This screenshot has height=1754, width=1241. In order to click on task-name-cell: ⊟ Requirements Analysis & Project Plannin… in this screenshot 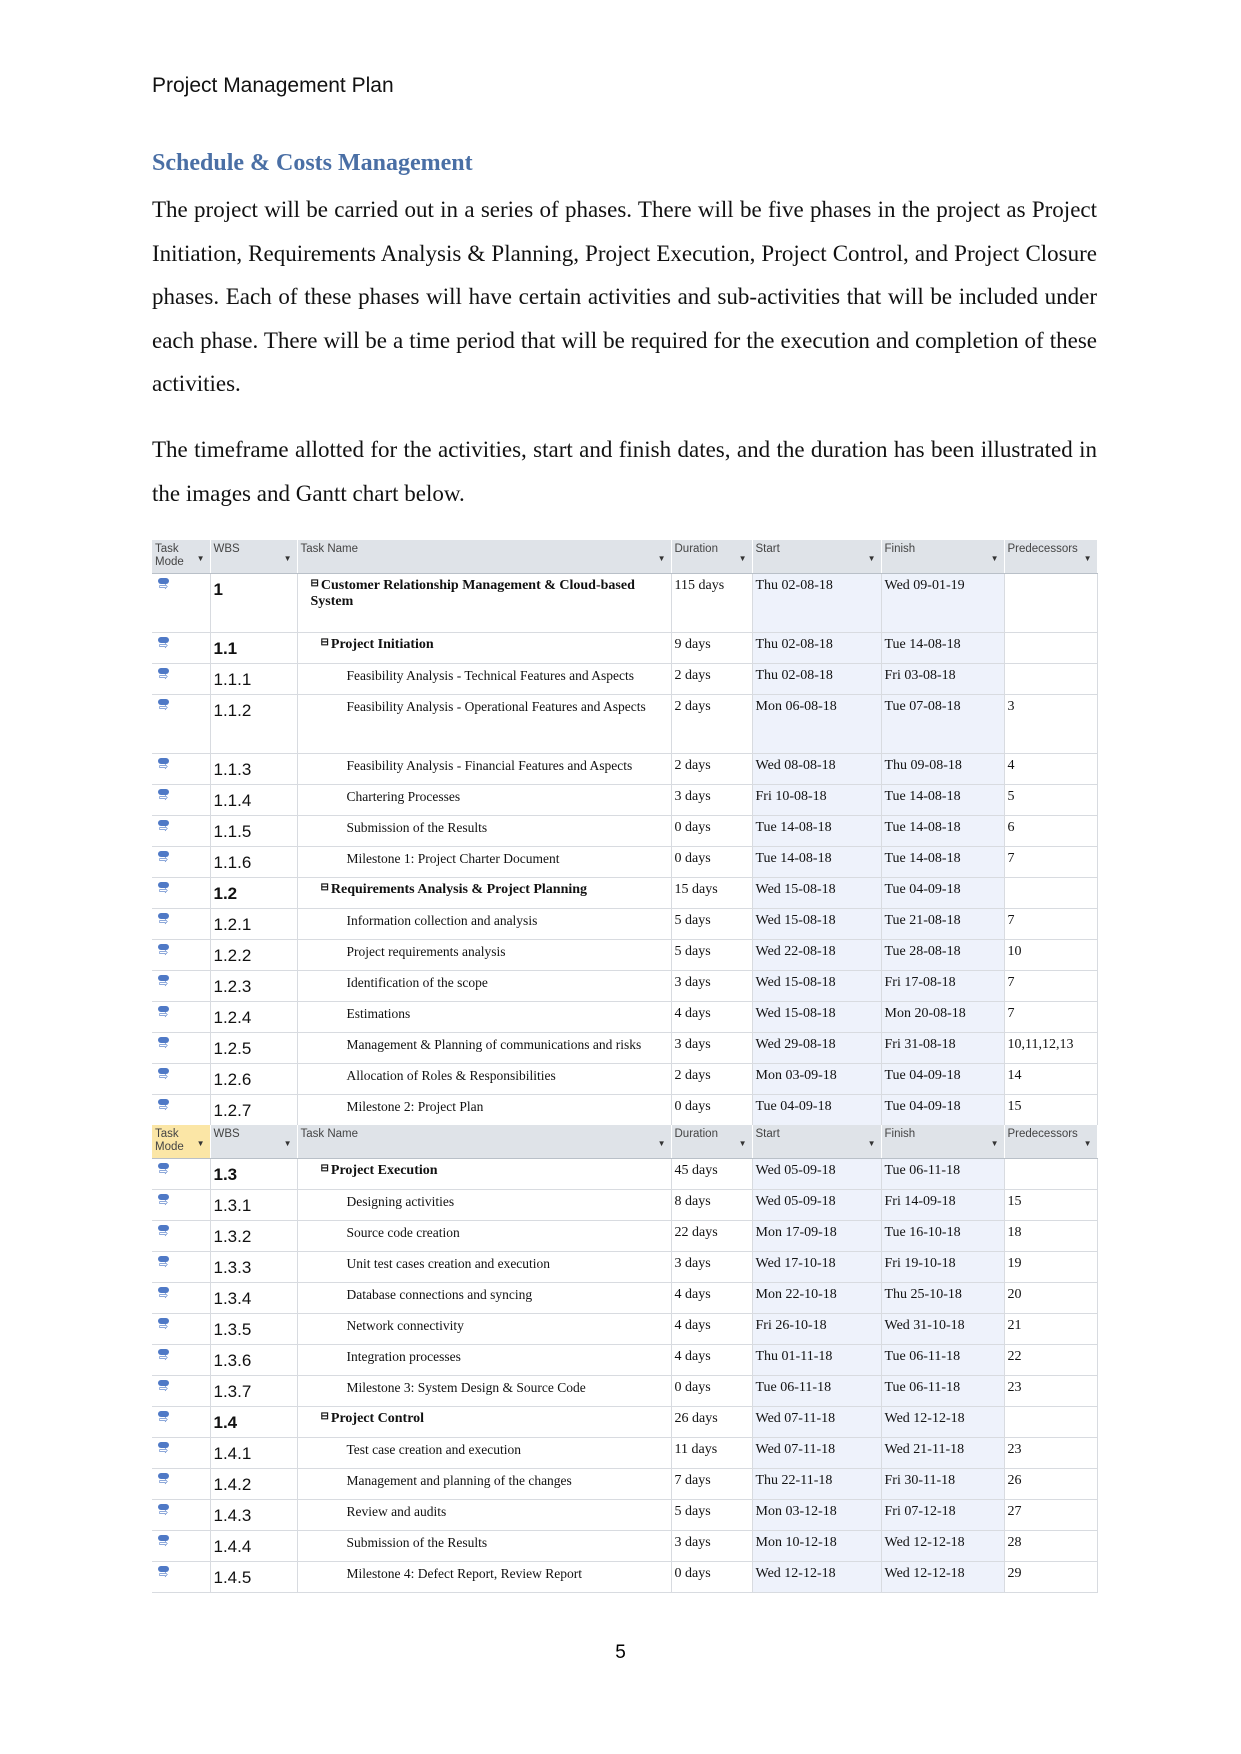, I will do `click(484, 893)`.